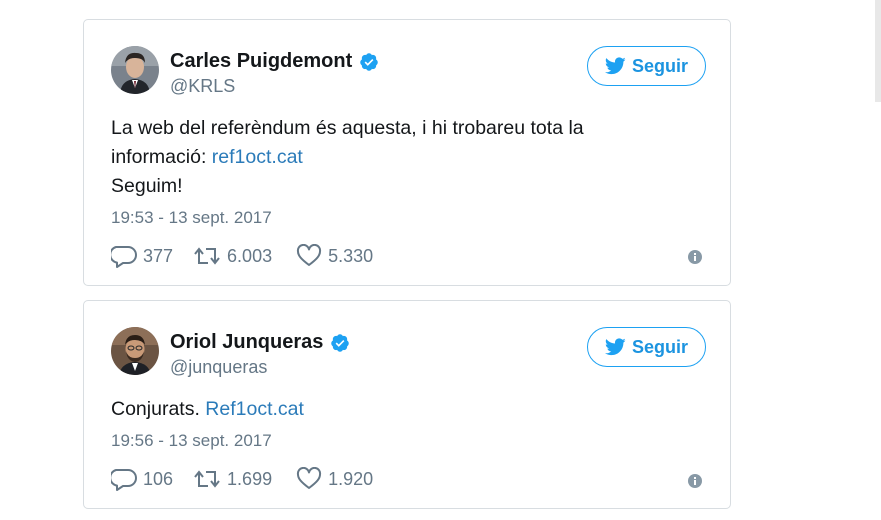 The height and width of the screenshot is (520, 881). What do you see at coordinates (158, 409) in the screenshot?
I see `tweet-text-prefix: Conjurats.` at bounding box center [158, 409].